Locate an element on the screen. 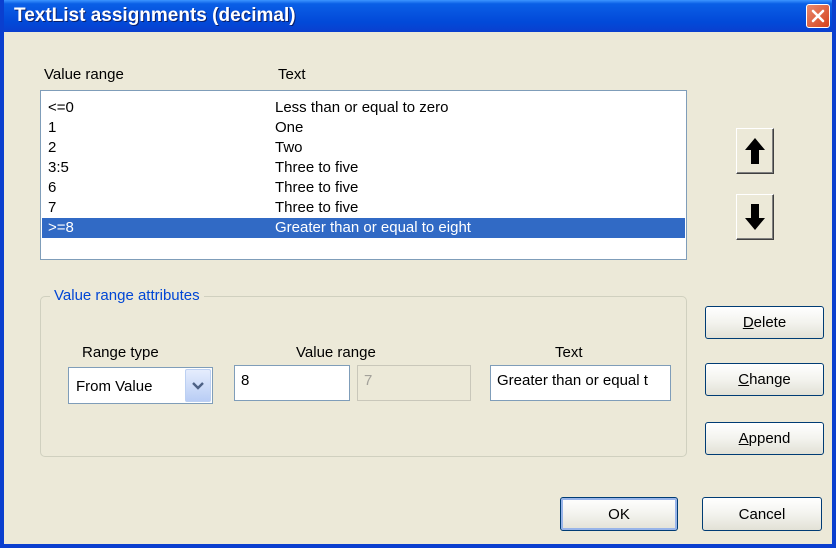  move-up-button is located at coordinates (755, 151).